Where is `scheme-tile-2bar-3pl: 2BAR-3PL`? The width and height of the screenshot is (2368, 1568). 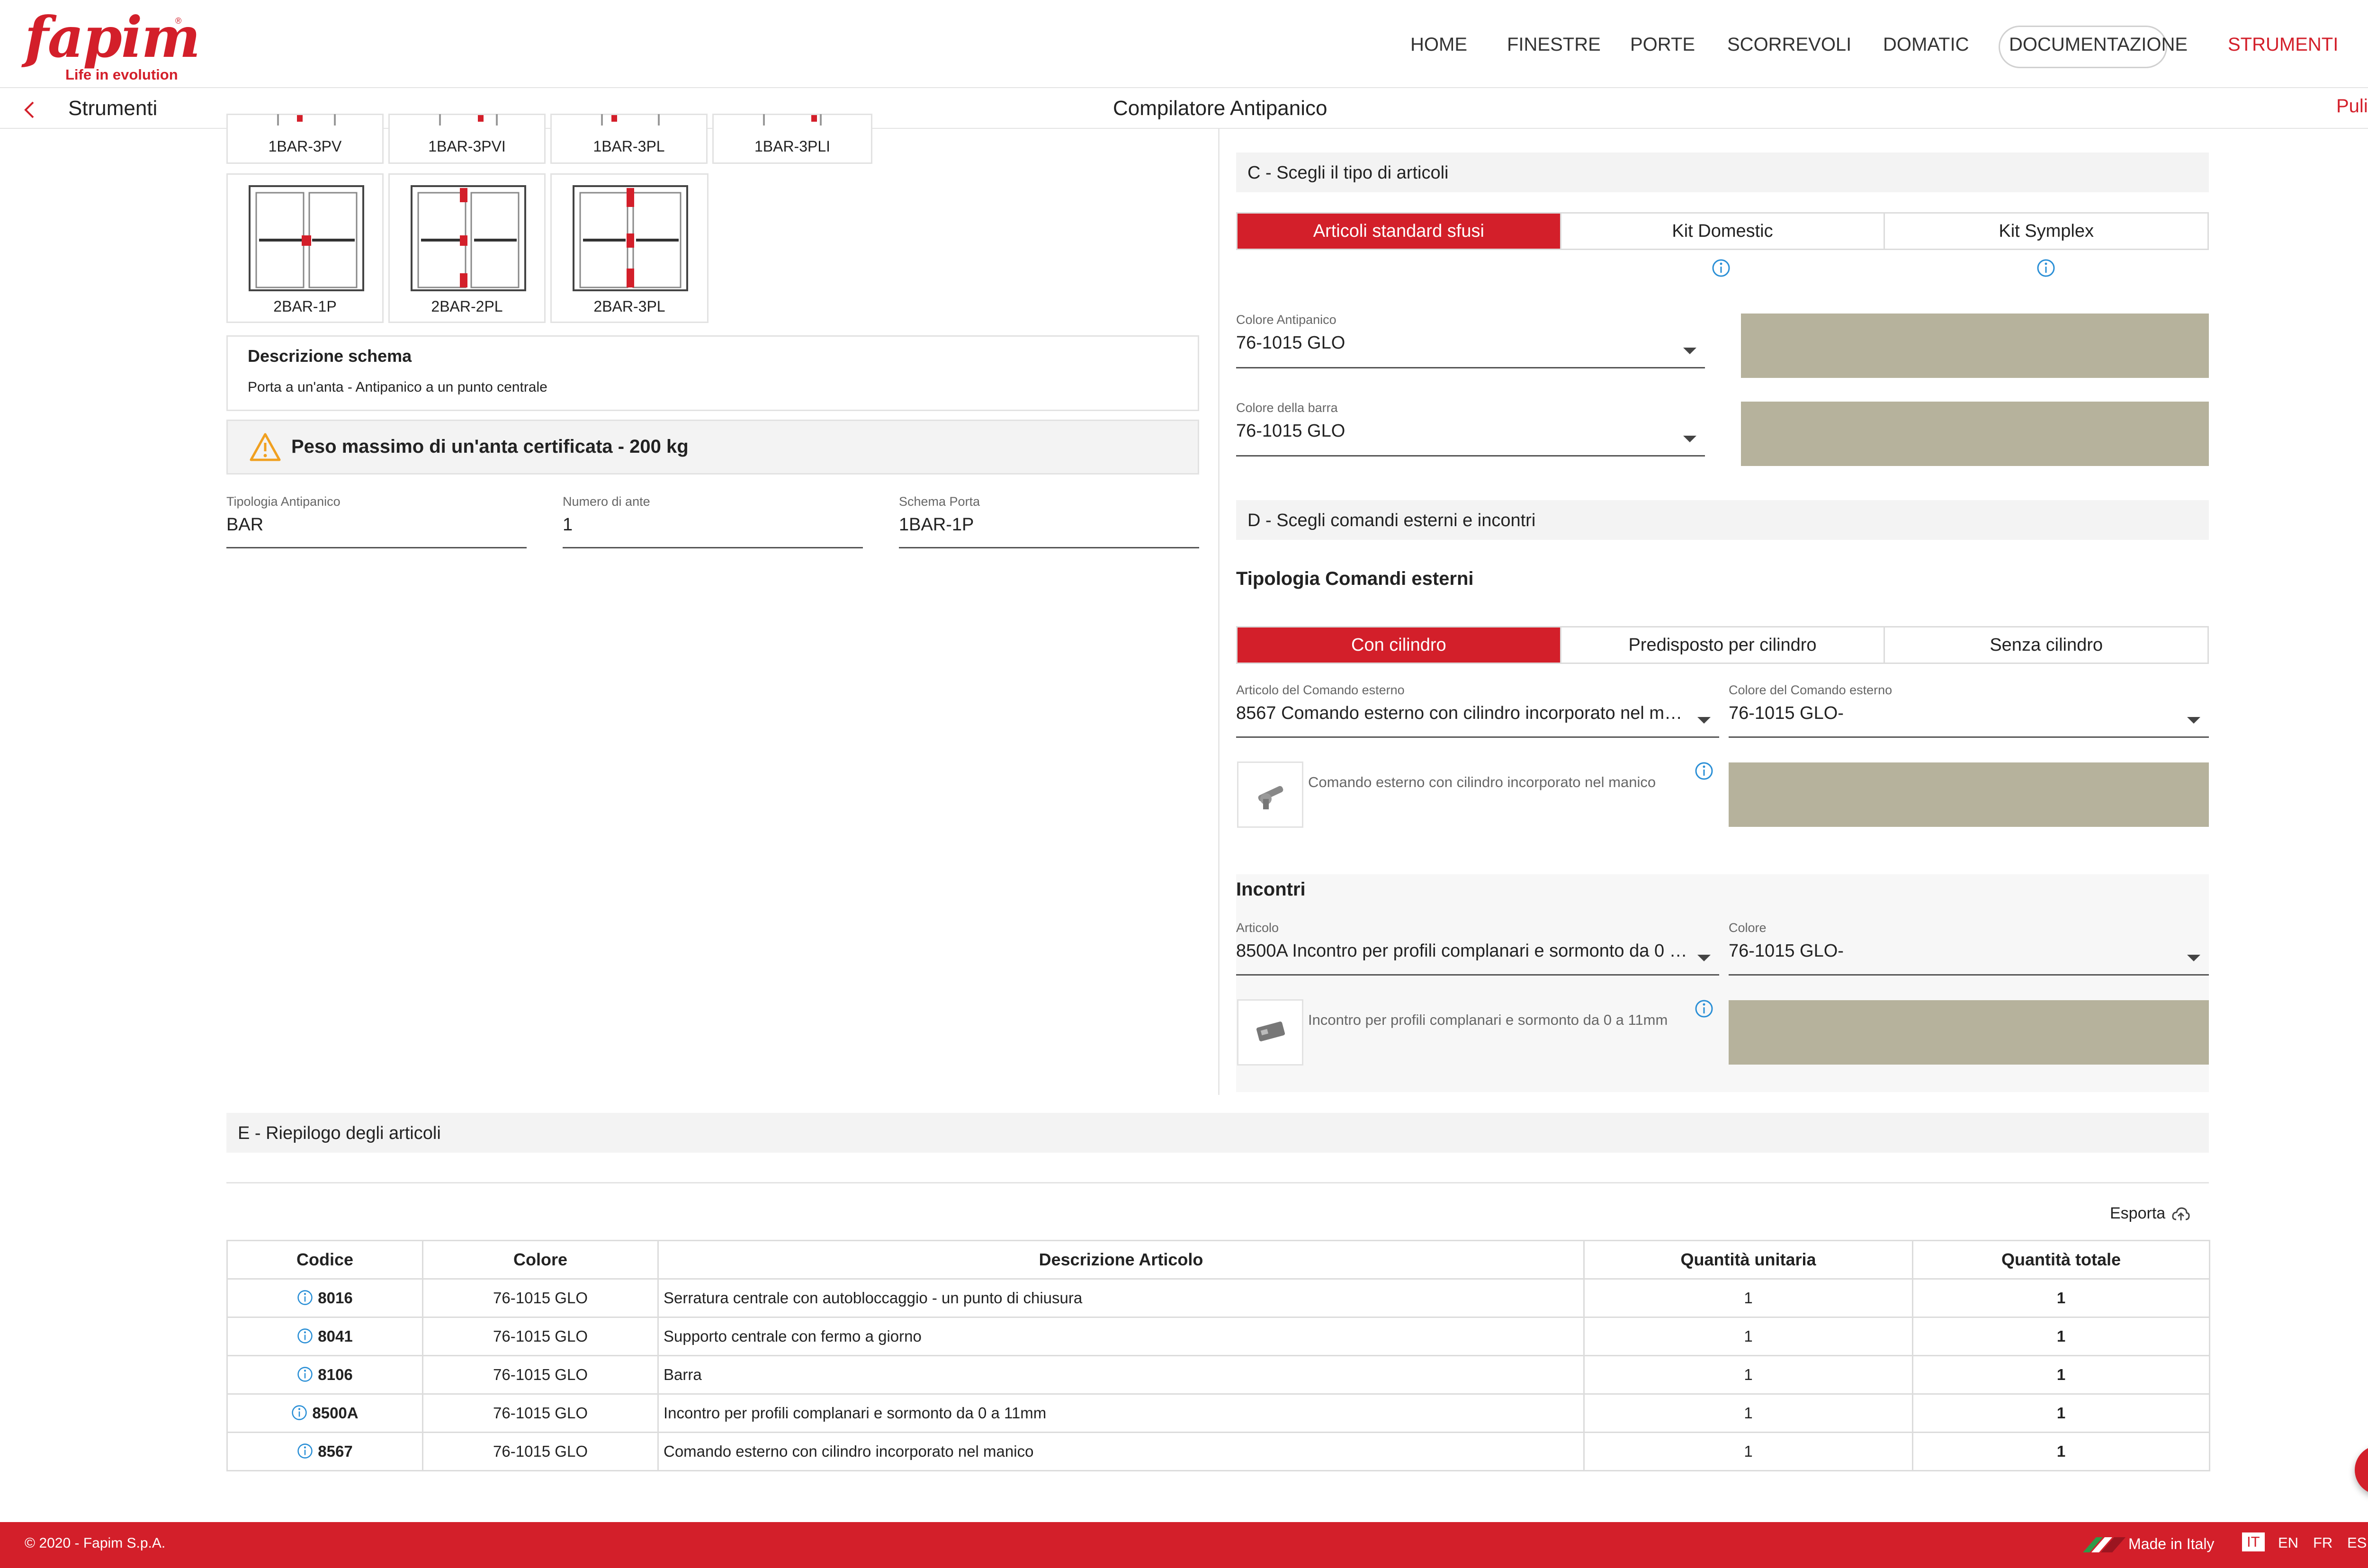 scheme-tile-2bar-3pl: 2BAR-3PL is located at coordinates (629, 248).